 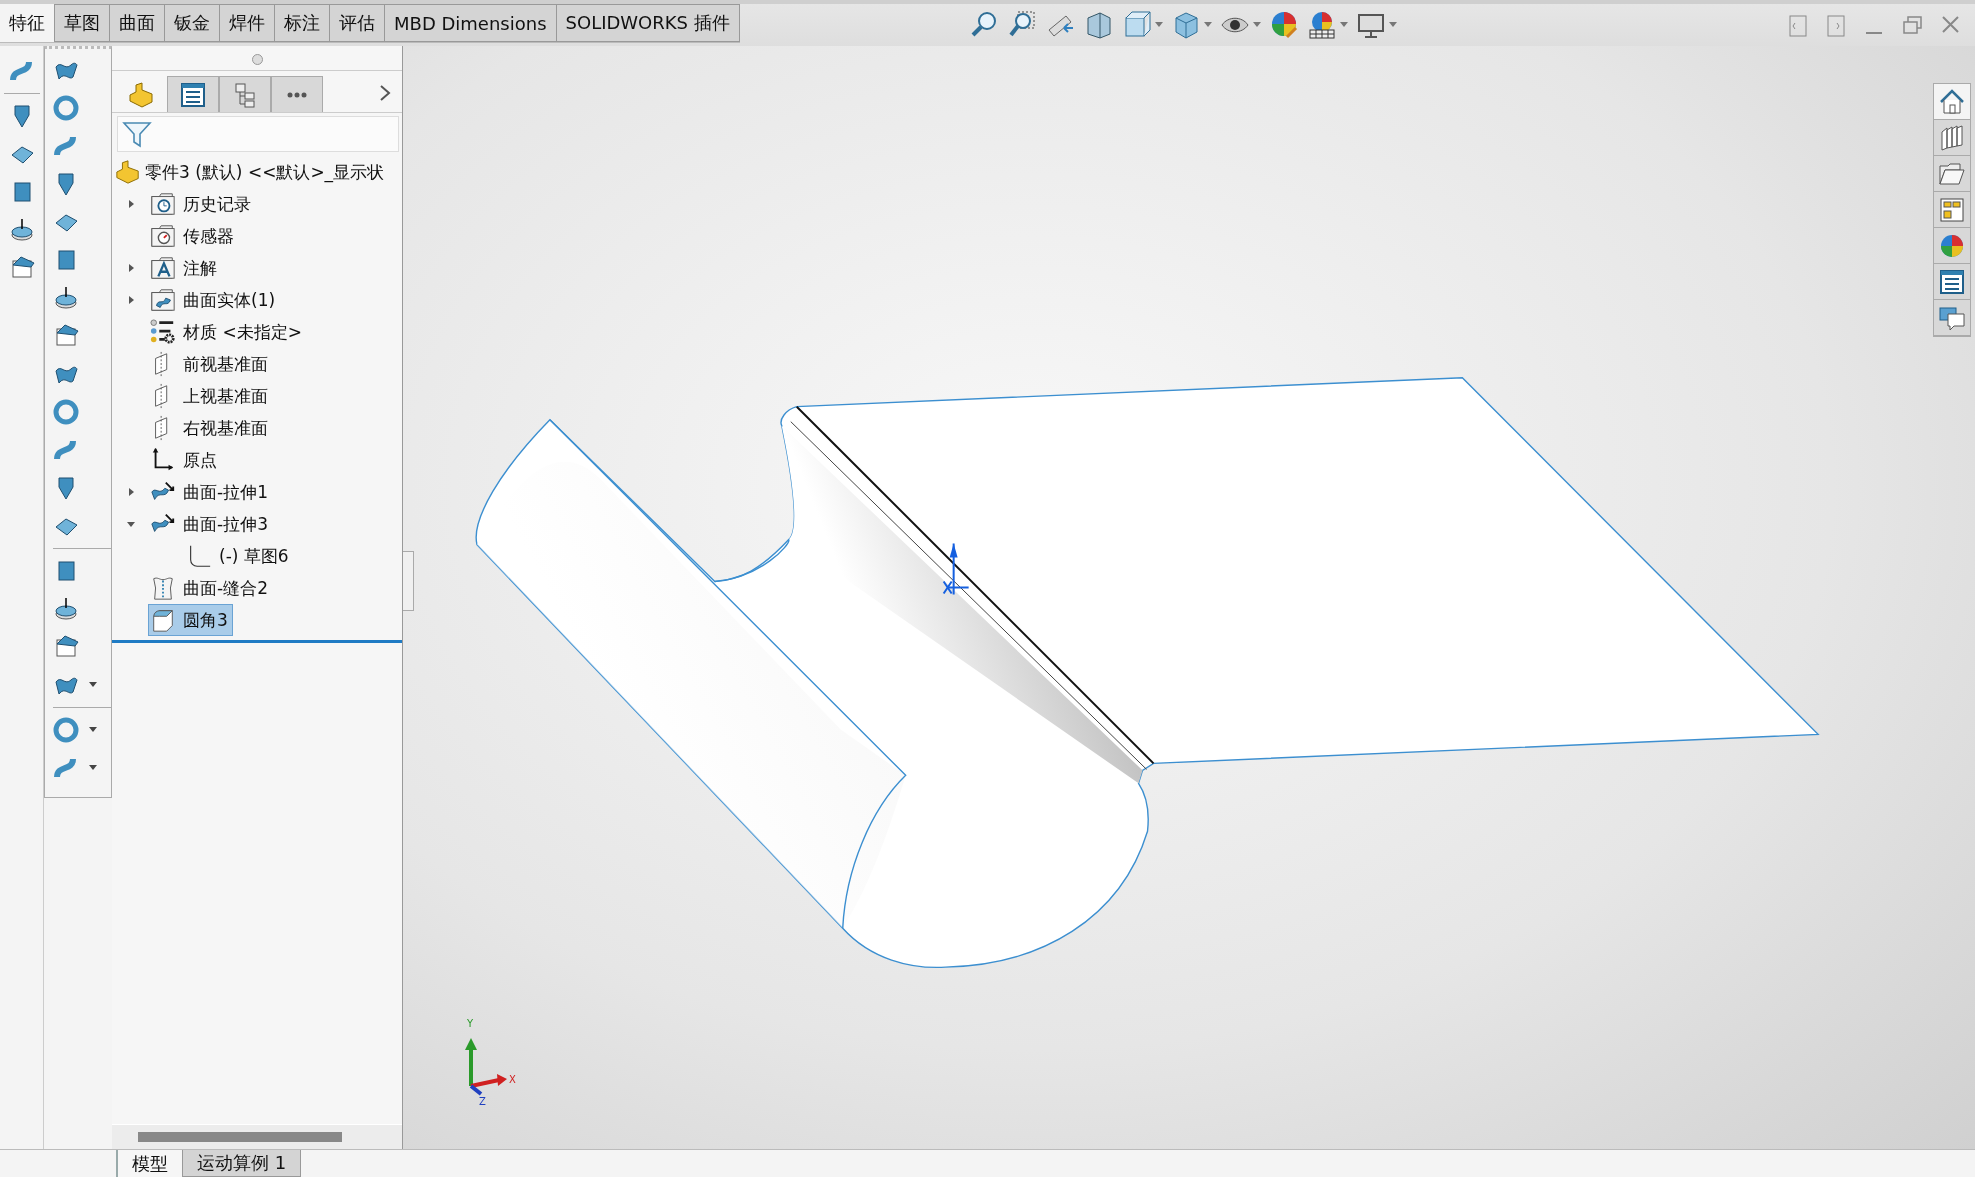 I want to click on command-tab: SOLIDWORKS 插件, so click(x=648, y=23).